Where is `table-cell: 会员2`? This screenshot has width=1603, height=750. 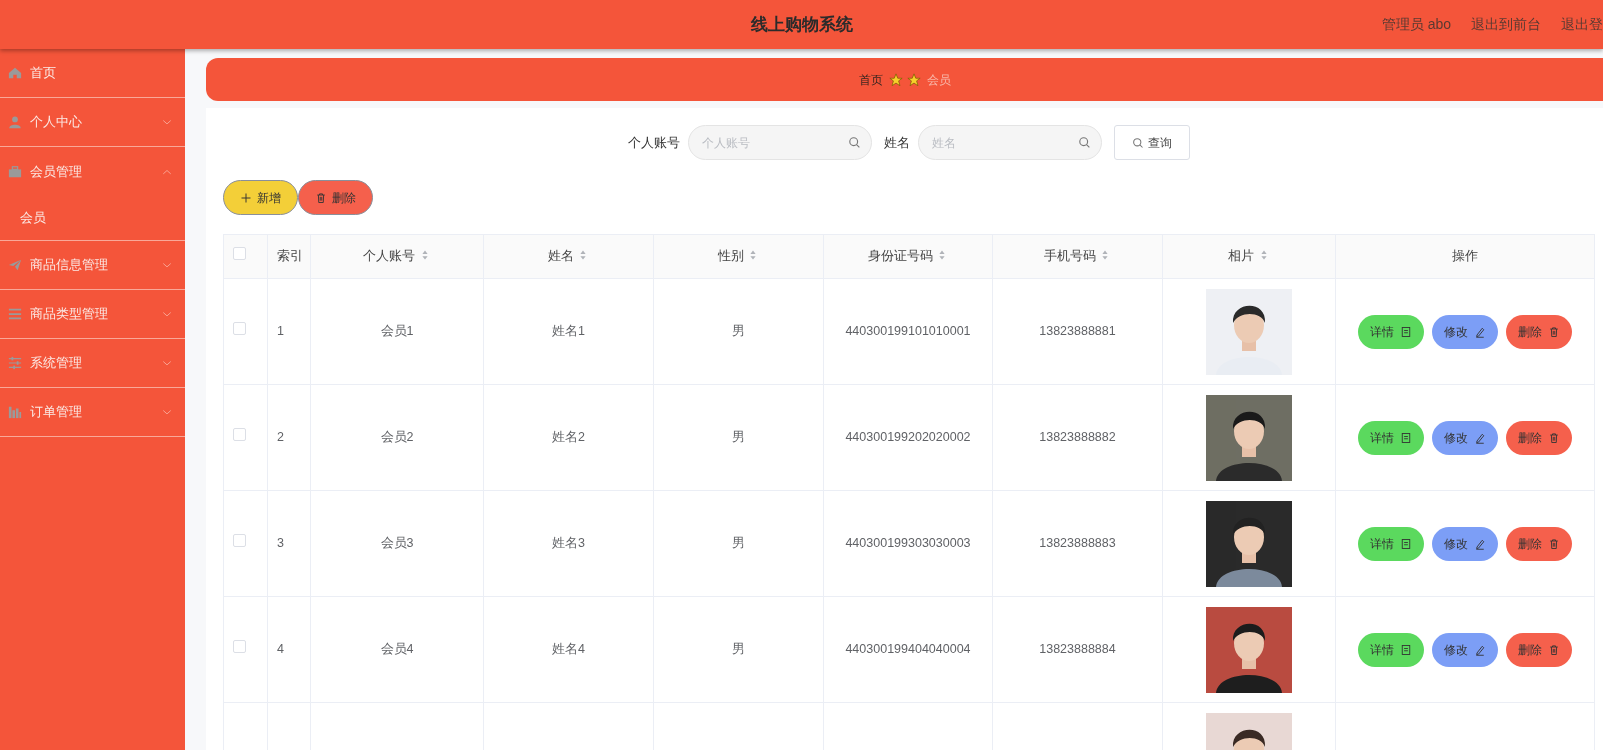
table-cell: 会员2 is located at coordinates (397, 437).